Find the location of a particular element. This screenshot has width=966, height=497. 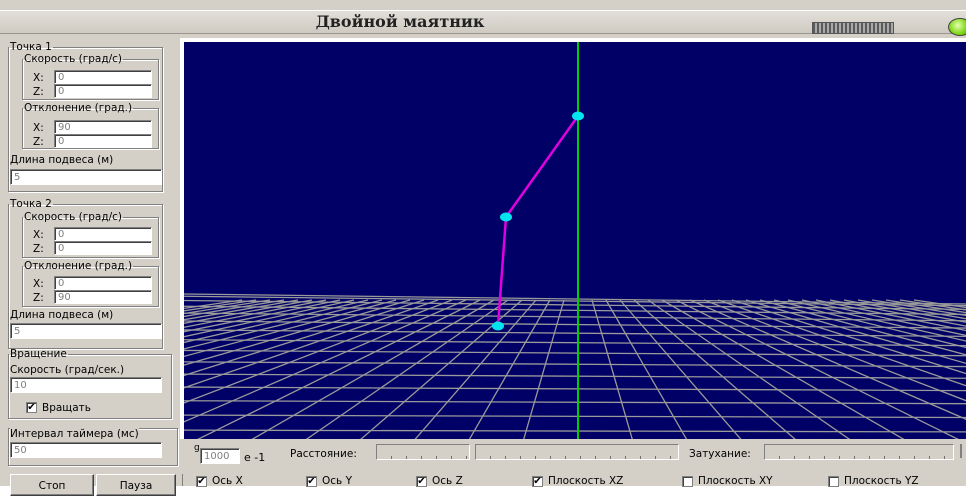

point1-legend: Точка 1 is located at coordinates (31, 47).